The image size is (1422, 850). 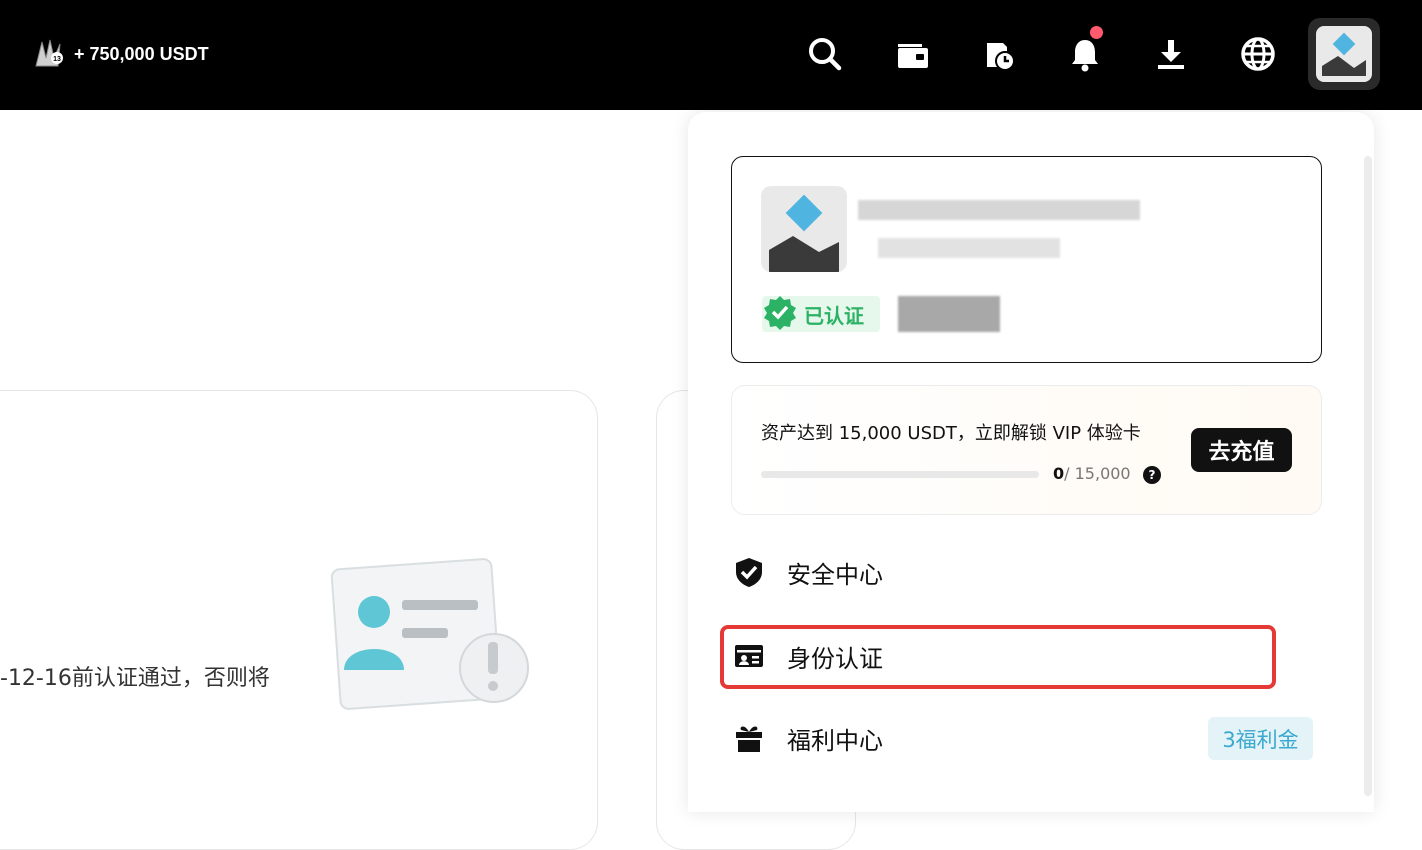 What do you see at coordinates (835, 574) in the screenshot?
I see `menu-item-label: 安全中心` at bounding box center [835, 574].